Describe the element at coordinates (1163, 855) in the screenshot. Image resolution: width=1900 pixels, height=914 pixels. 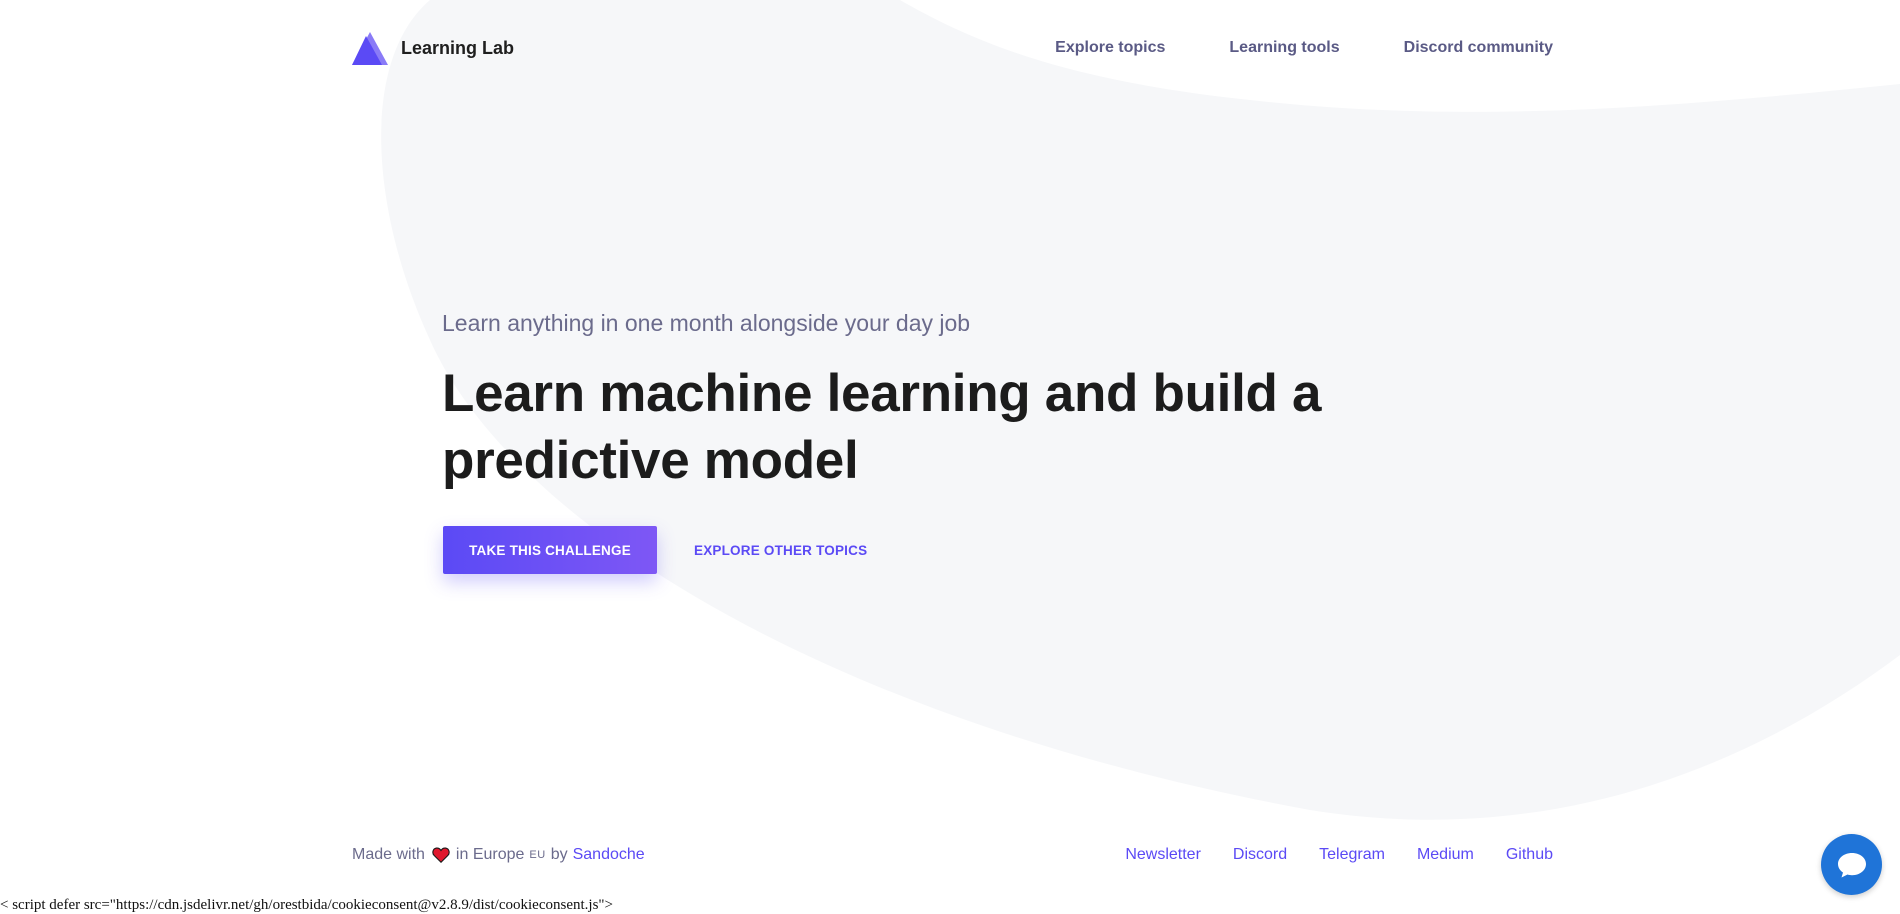
I see `footer-link-newsletter: Newsletter` at that location.